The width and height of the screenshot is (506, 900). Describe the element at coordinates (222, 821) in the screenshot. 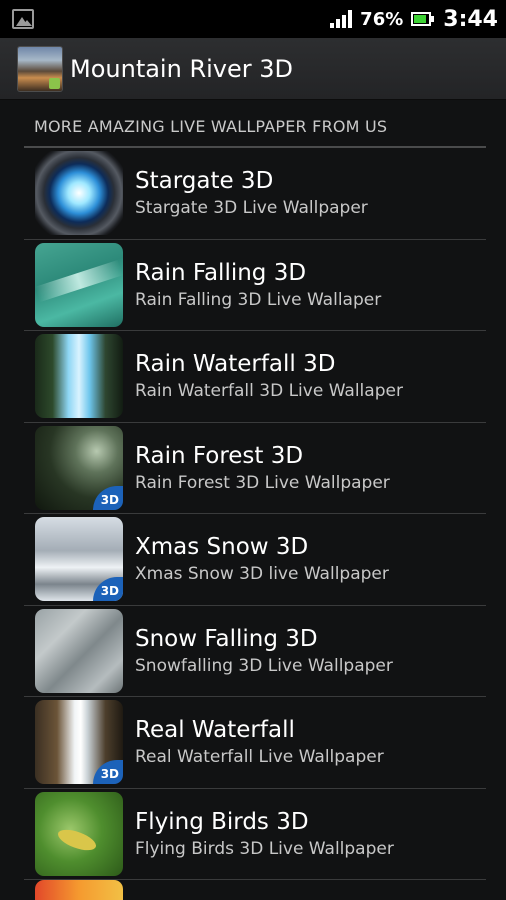

I see `item-title: Flying Birds 3D` at that location.